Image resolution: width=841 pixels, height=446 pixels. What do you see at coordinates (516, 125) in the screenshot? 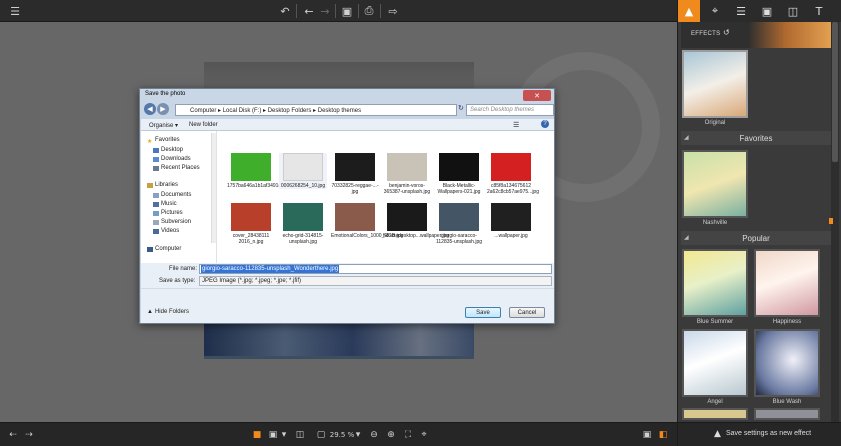
I see `view-options-icon: ☰` at bounding box center [516, 125].